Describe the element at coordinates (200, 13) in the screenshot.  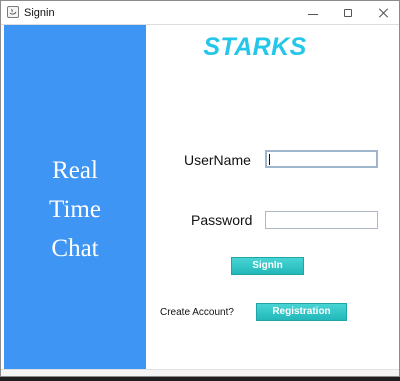
I see `title-bar: Signin` at that location.